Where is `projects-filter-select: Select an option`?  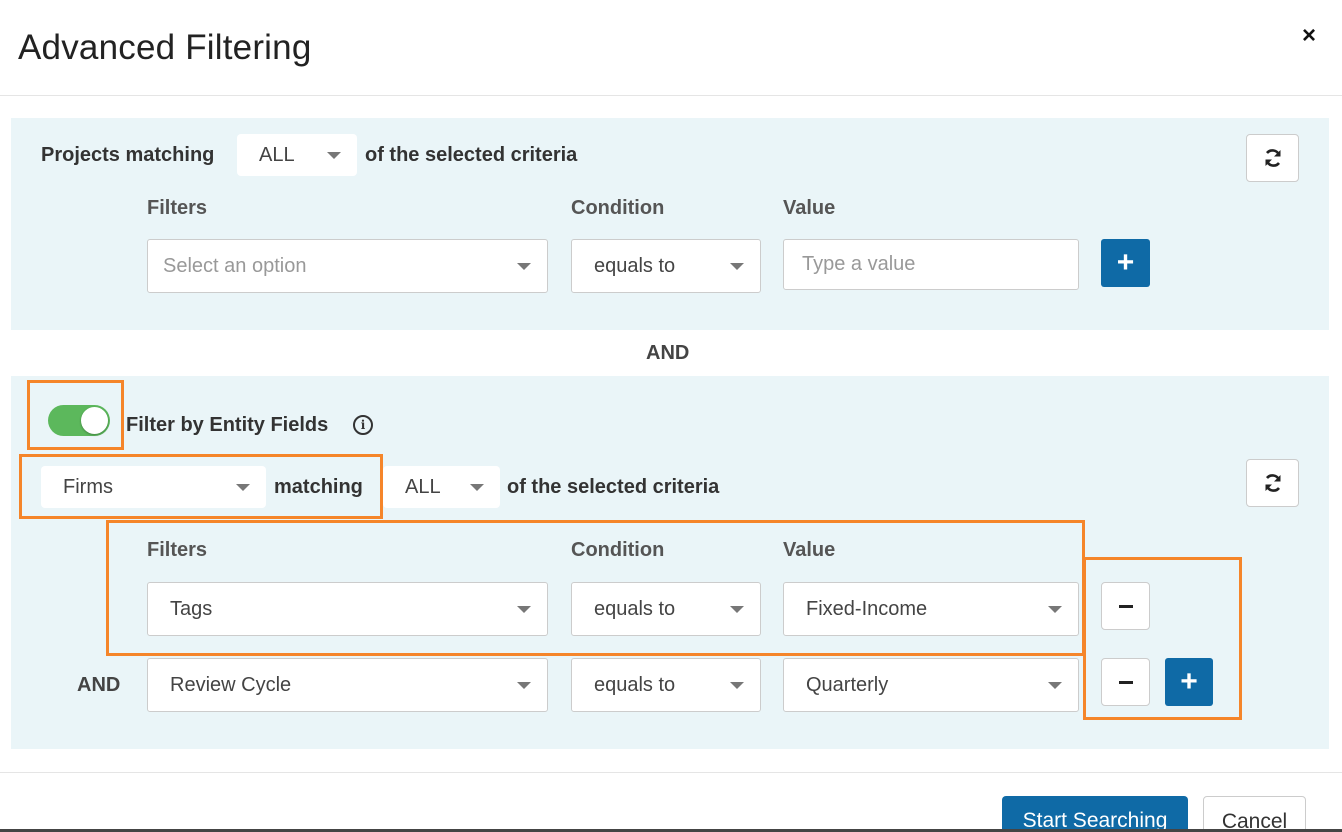 projects-filter-select: Select an option is located at coordinates (347, 266).